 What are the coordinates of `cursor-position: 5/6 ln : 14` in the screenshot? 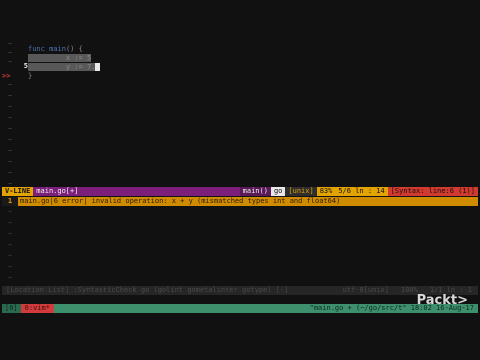 It's located at (361, 191).